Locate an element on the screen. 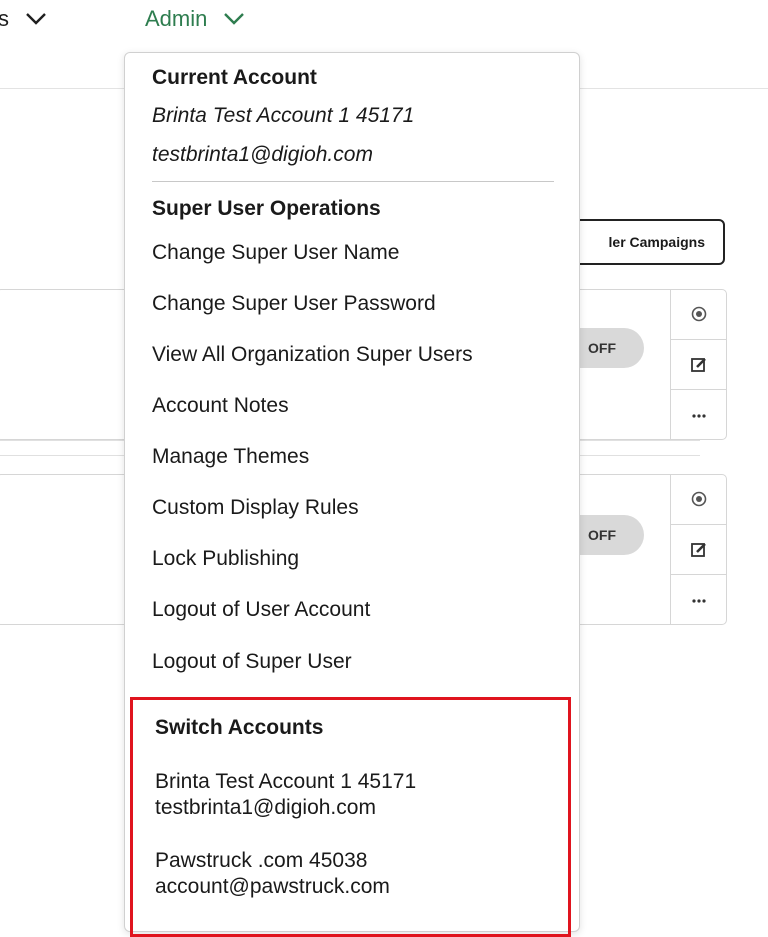 The height and width of the screenshot is (937, 768). nav-admin-label: Admin is located at coordinates (176, 18).